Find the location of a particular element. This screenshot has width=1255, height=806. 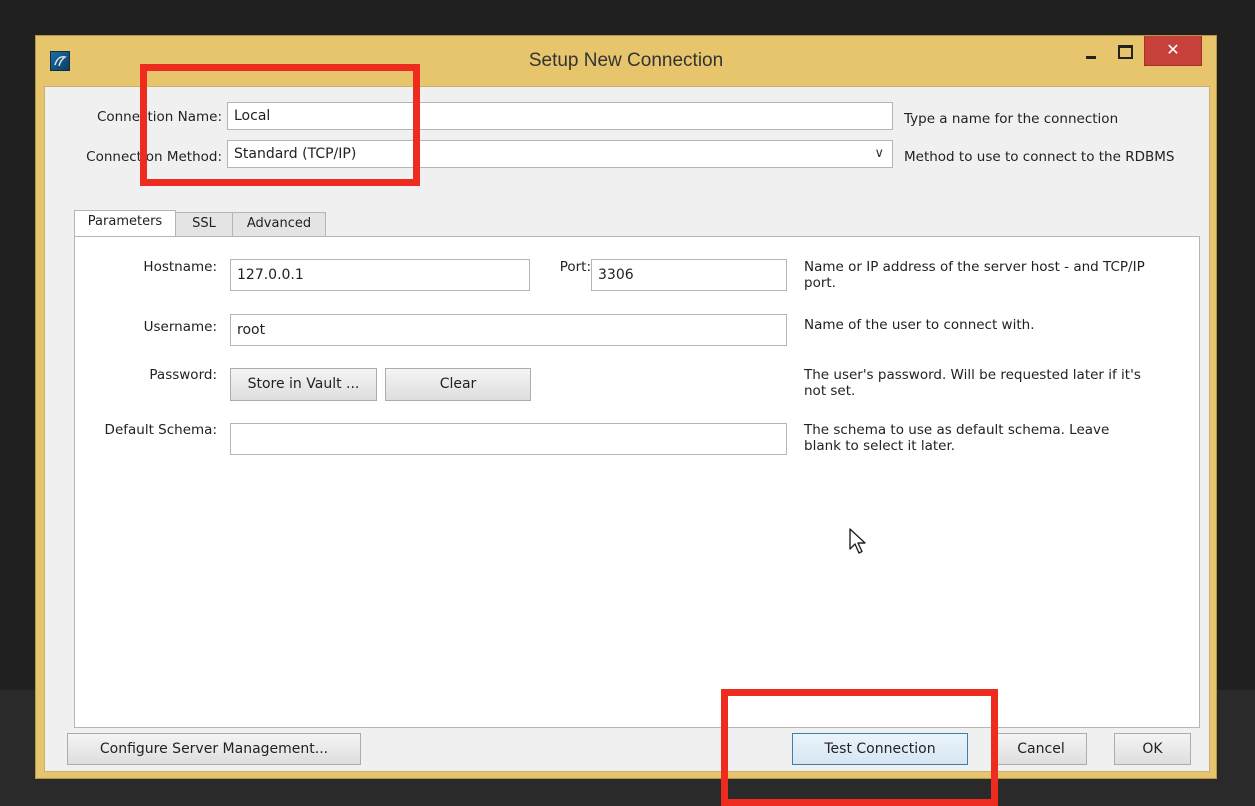

minimize-button is located at coordinates (1091, 52).